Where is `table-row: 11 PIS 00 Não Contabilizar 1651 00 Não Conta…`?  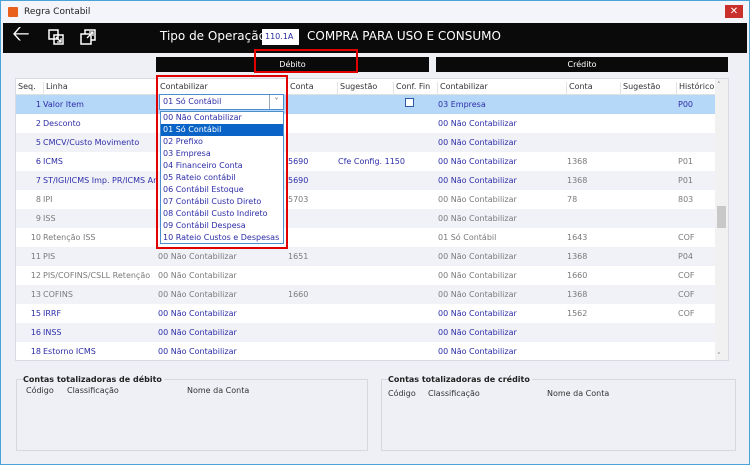
table-row: 11 PIS 00 Não Contabilizar 1651 00 Não Conta… is located at coordinates (366, 256).